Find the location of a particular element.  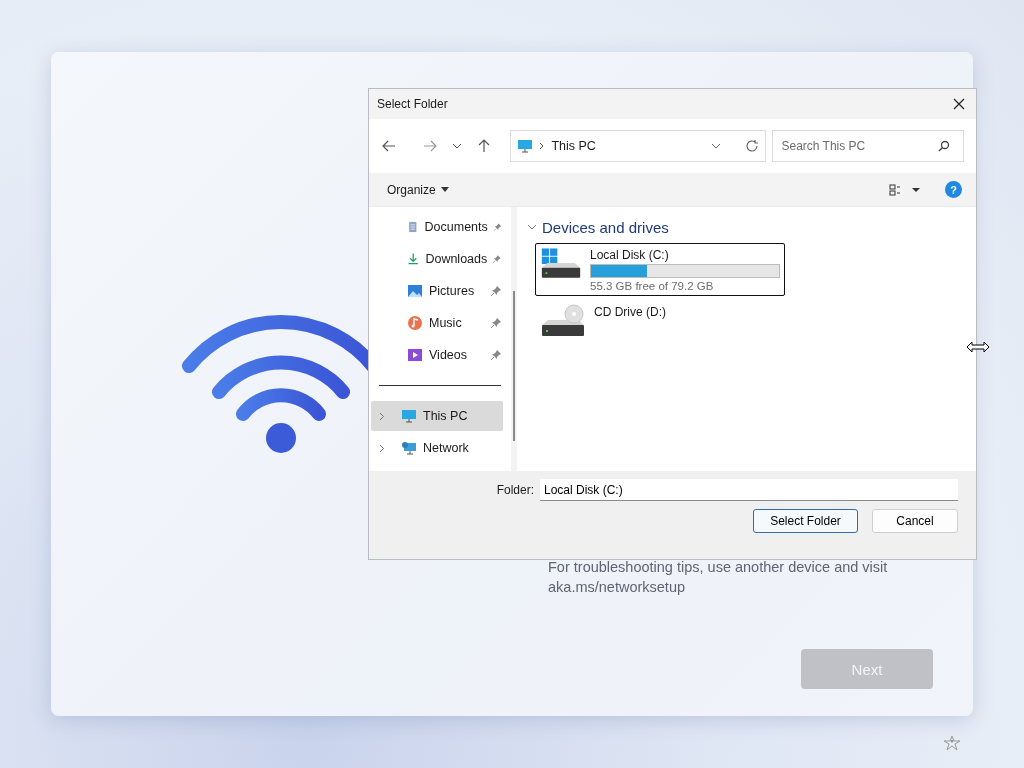

location-text: This PC is located at coordinates (574, 146).